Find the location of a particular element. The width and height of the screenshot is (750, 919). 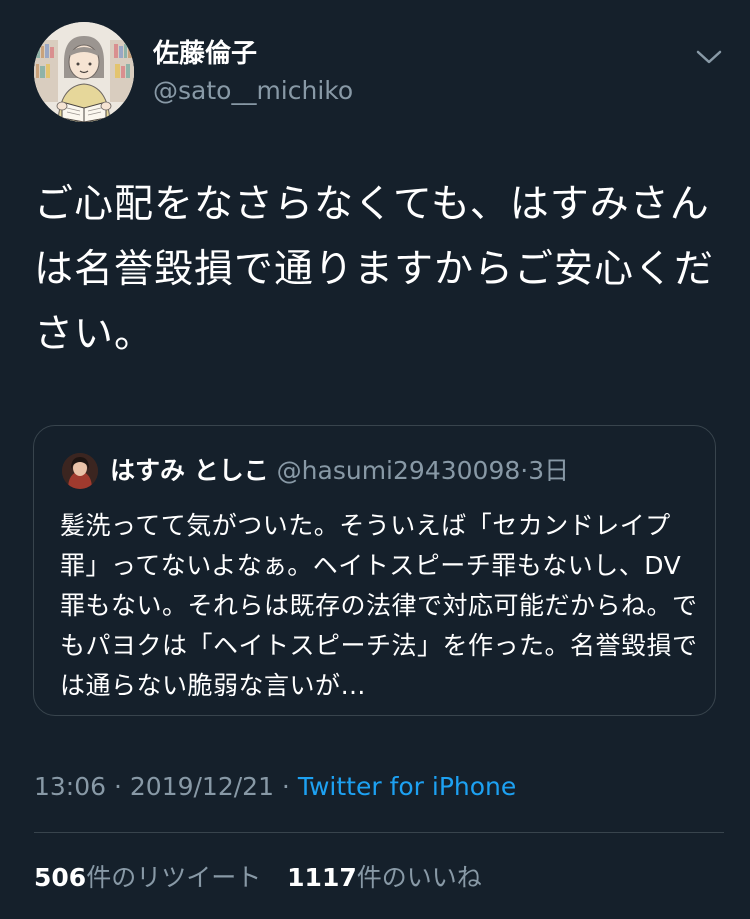

quoted-timestamp: 3日 is located at coordinates (549, 470).